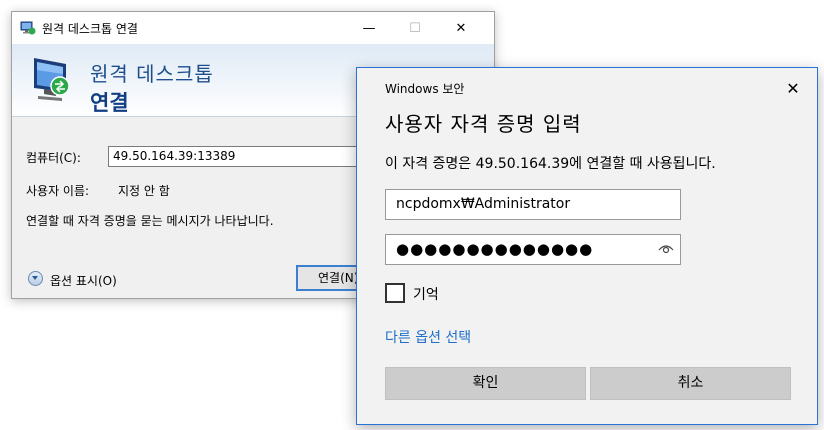 The image size is (824, 430). Describe the element at coordinates (152, 74) in the screenshot. I see `banner-title-line1: 원격 데스크톱` at that location.